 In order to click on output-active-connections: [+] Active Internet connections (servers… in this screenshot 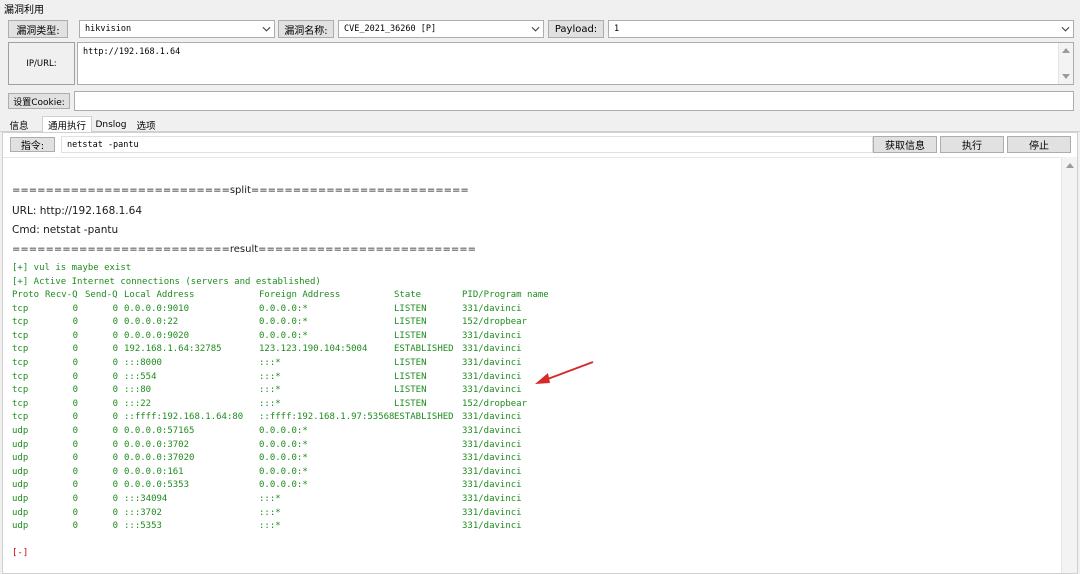, I will do `click(166, 282)`.